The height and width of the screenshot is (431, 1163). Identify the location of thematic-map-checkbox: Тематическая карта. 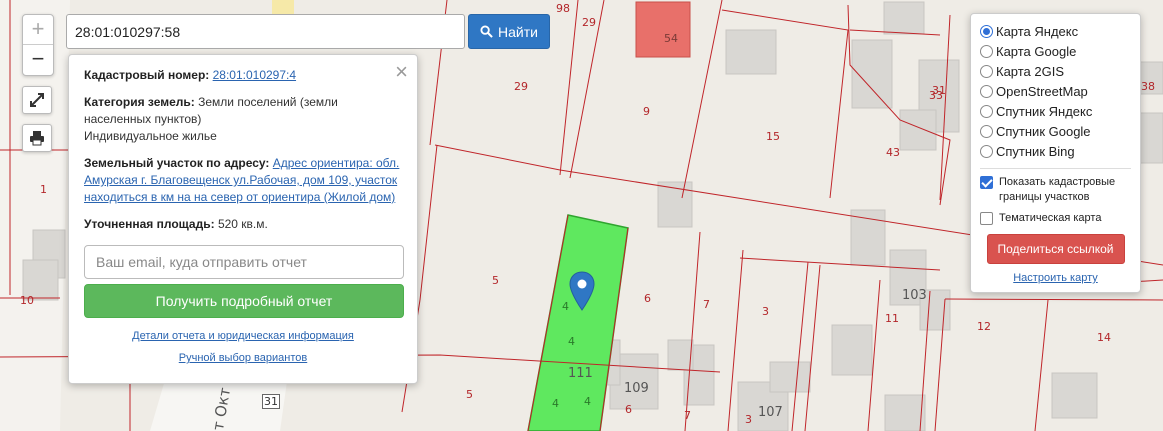
(1055, 218).